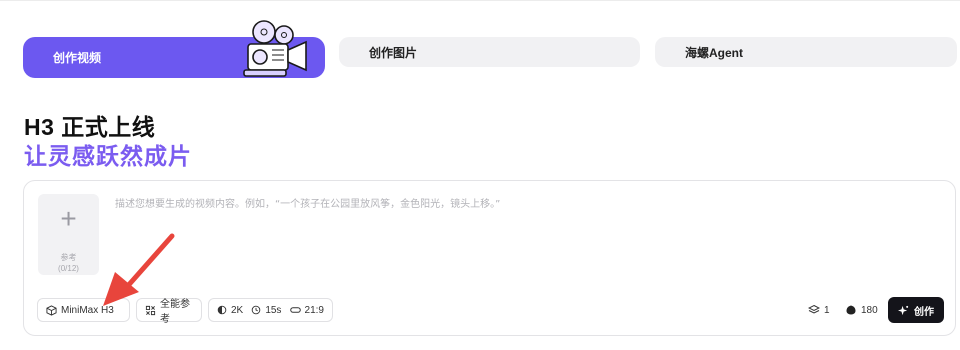 The width and height of the screenshot is (960, 350). Describe the element at coordinates (51, 310) in the screenshot. I see `cube-icon` at that location.